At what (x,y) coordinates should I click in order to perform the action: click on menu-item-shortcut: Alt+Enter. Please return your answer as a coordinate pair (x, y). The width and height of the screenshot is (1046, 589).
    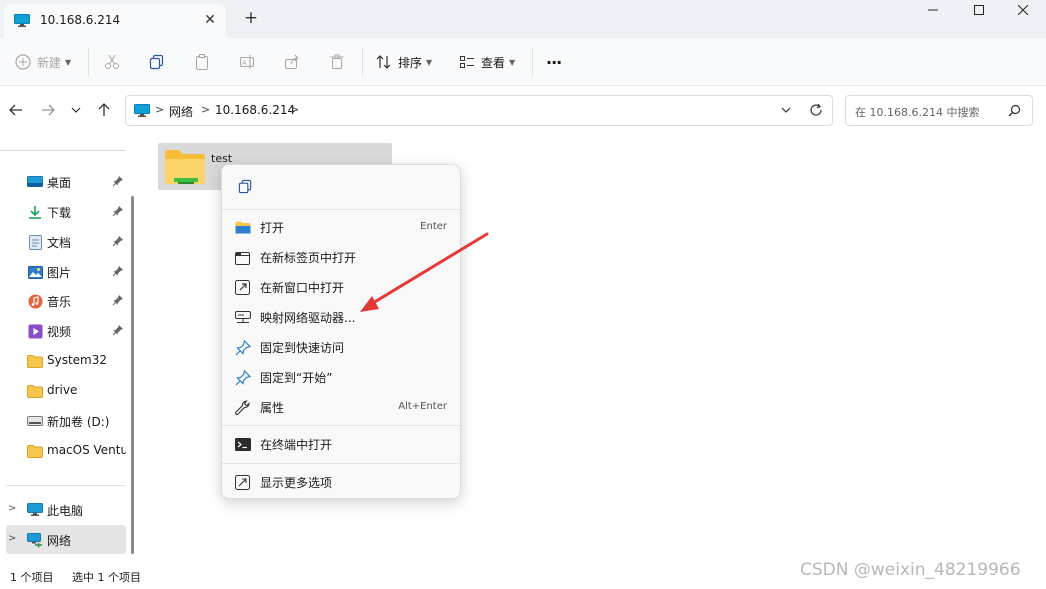
    Looking at the image, I should click on (422, 406).